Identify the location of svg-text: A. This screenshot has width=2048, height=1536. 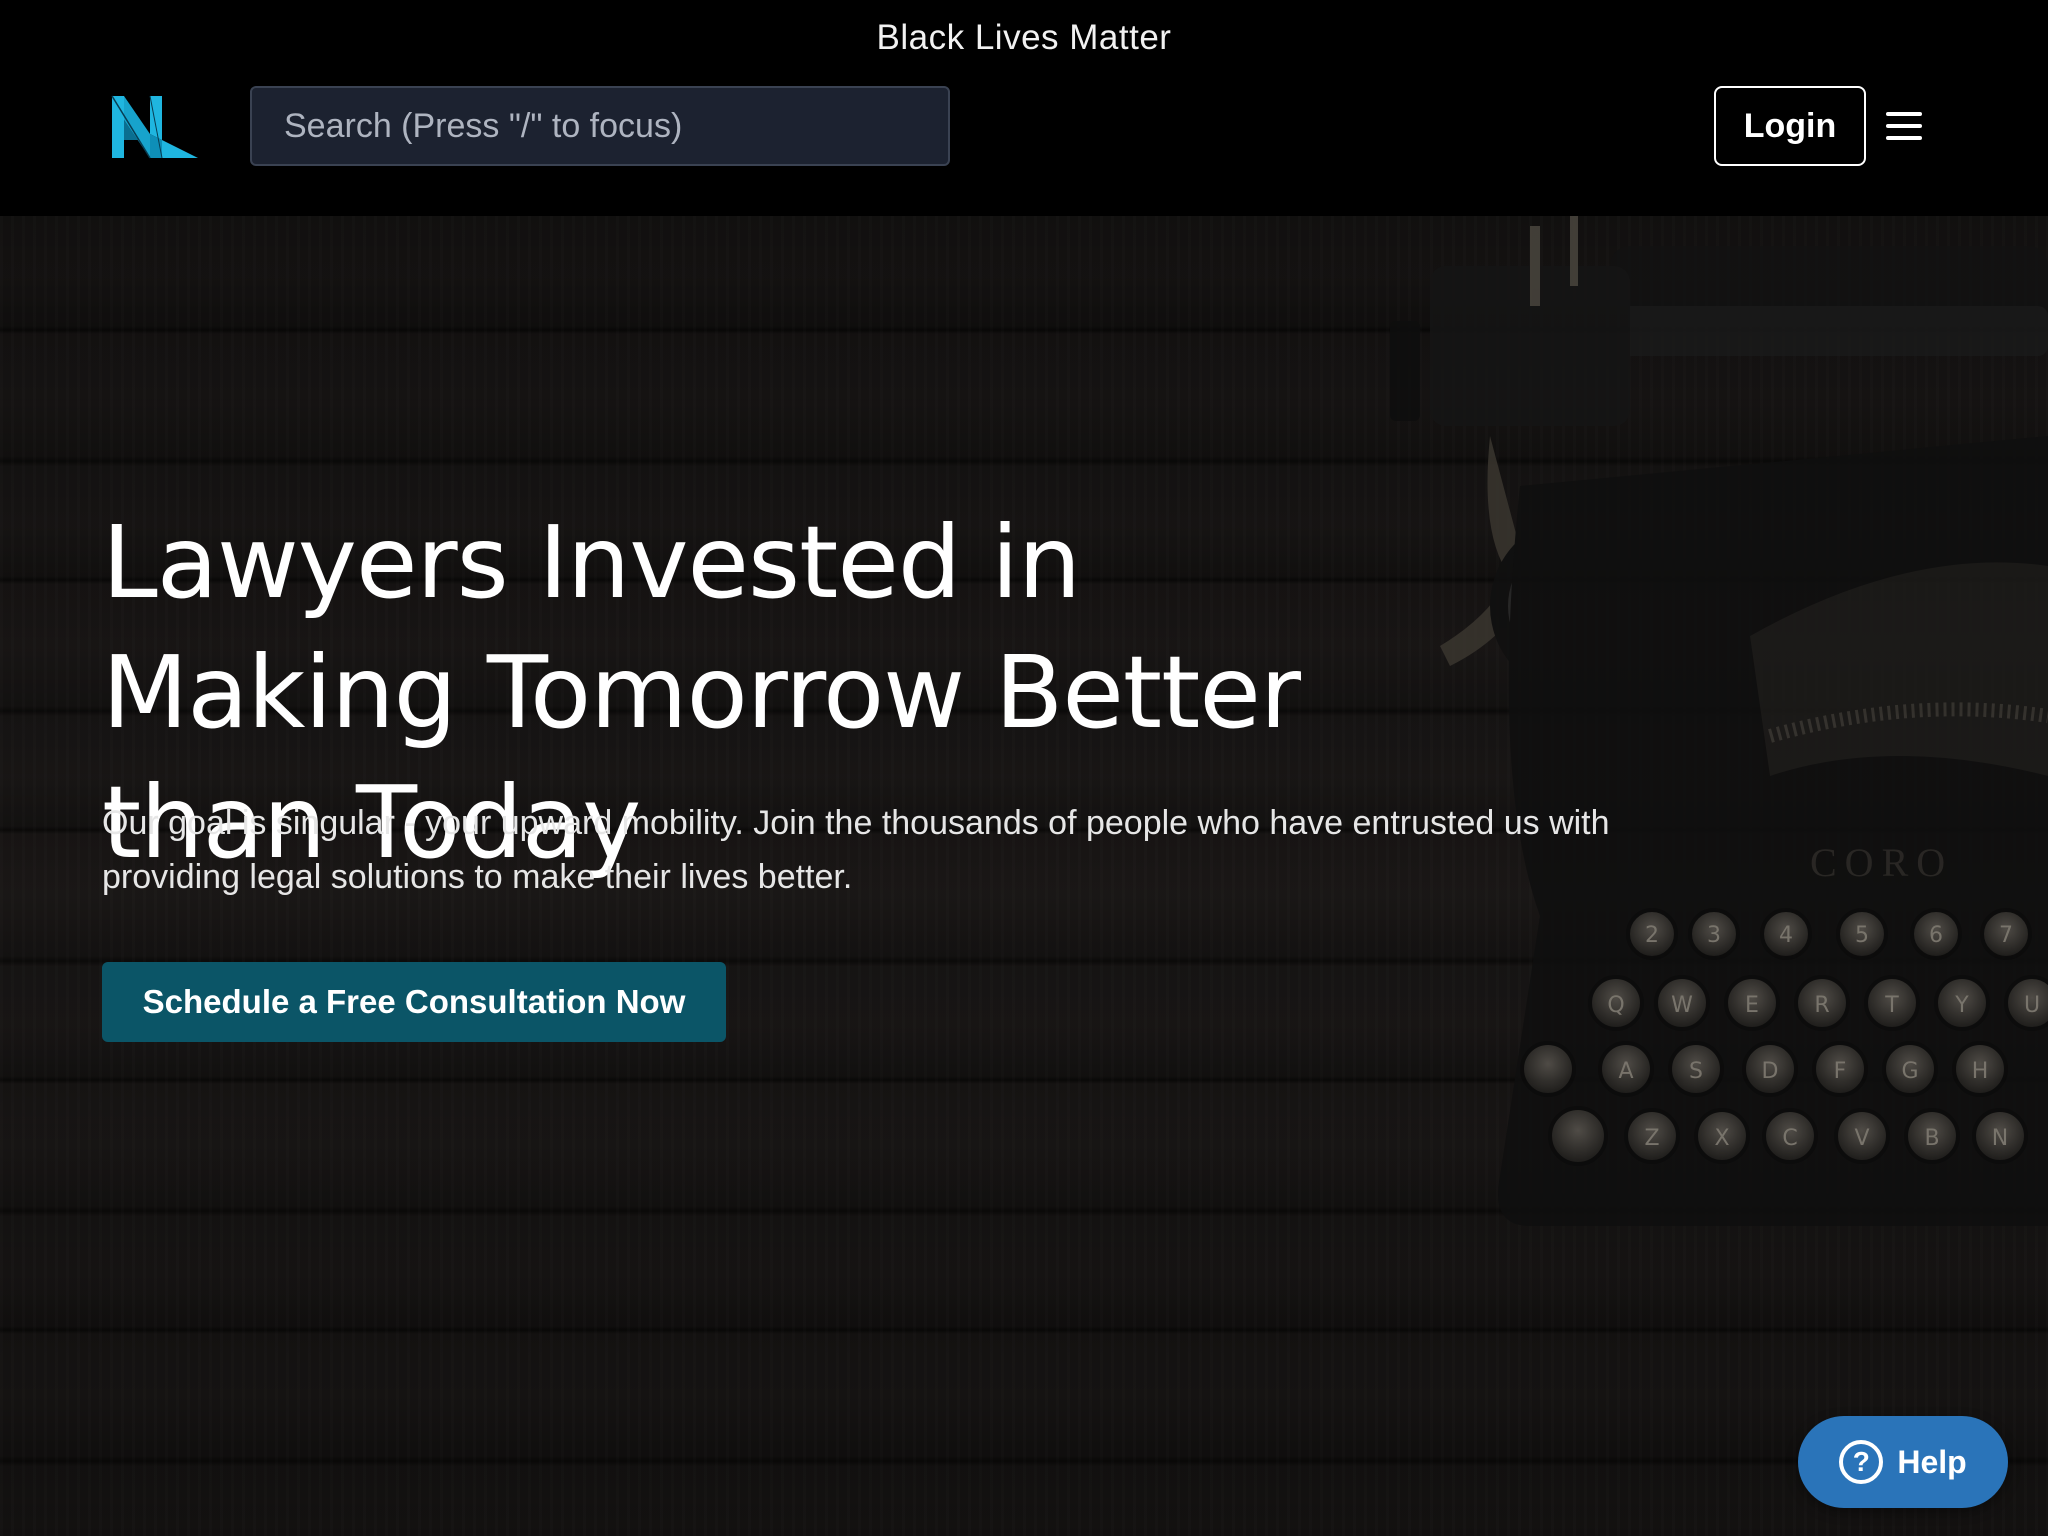
(1625, 1071).